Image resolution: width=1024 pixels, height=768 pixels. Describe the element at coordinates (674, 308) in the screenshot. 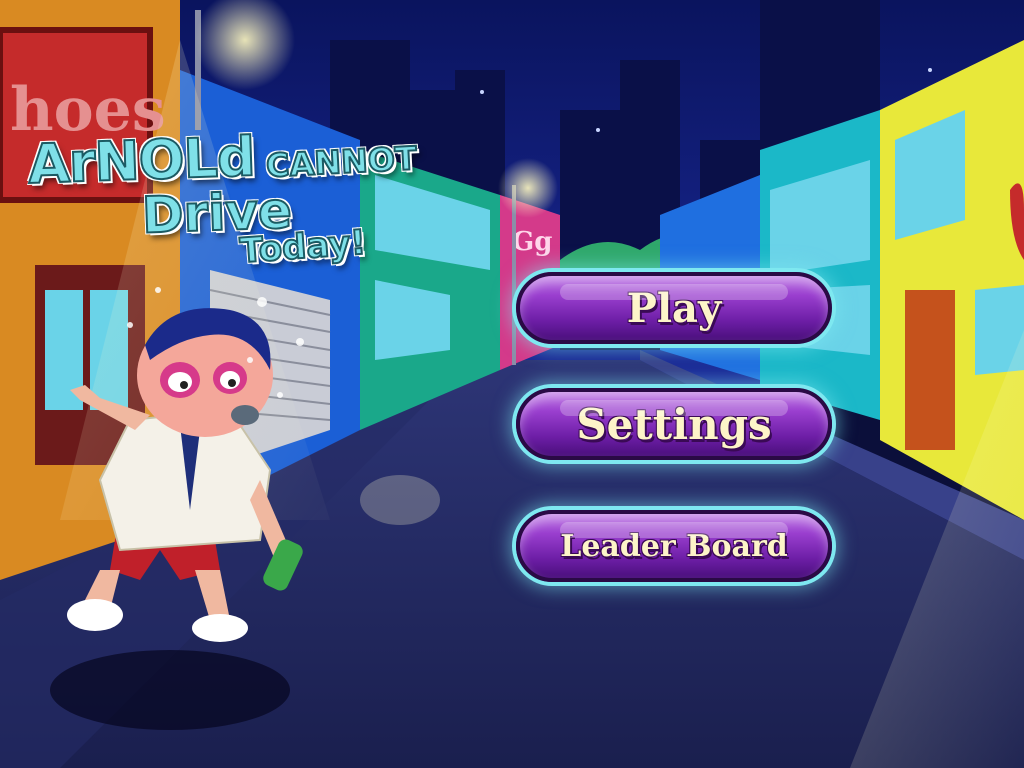

I see `play-button: Play` at that location.